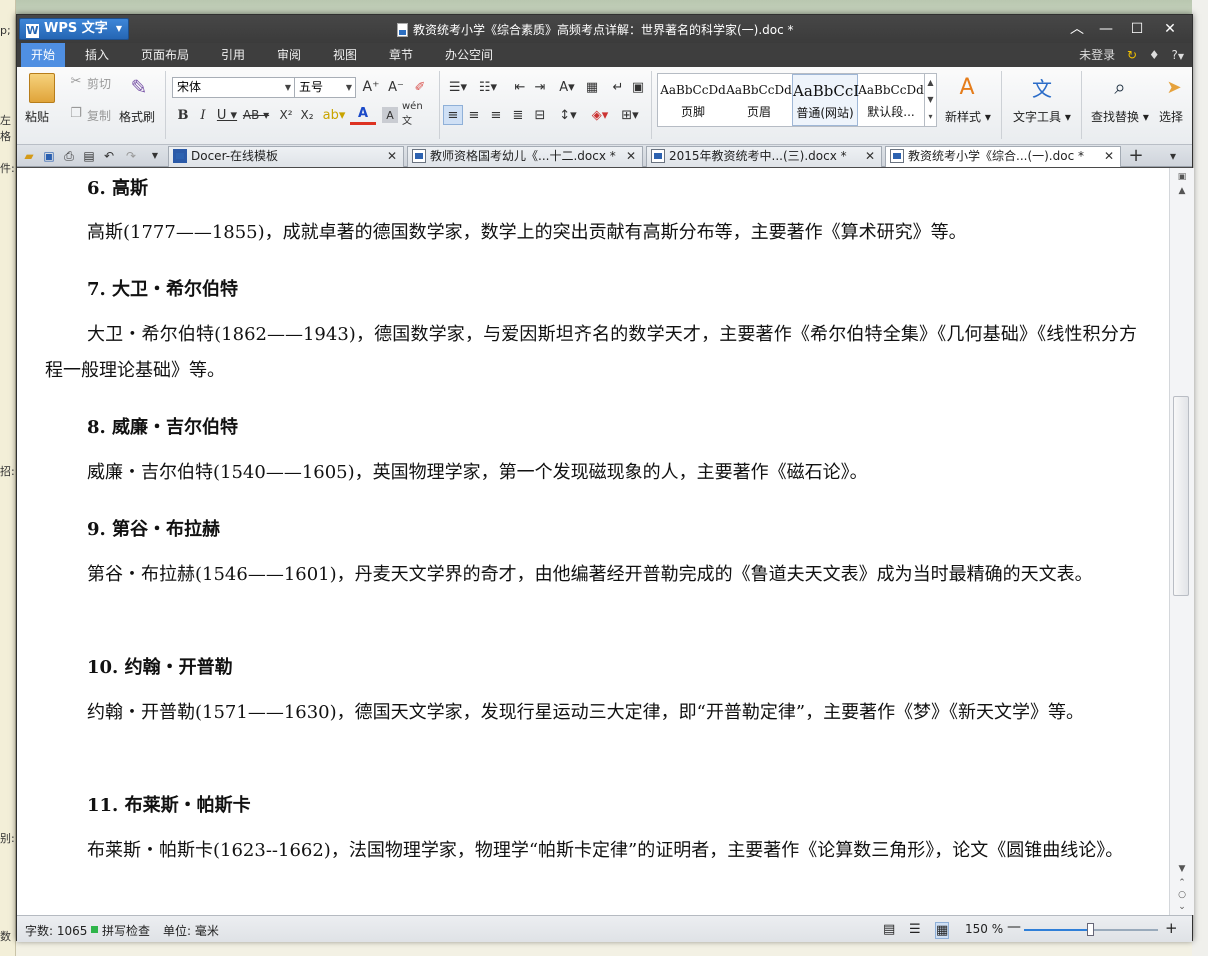  I want to click on tab-list-icon: ▾, so click(1173, 156).